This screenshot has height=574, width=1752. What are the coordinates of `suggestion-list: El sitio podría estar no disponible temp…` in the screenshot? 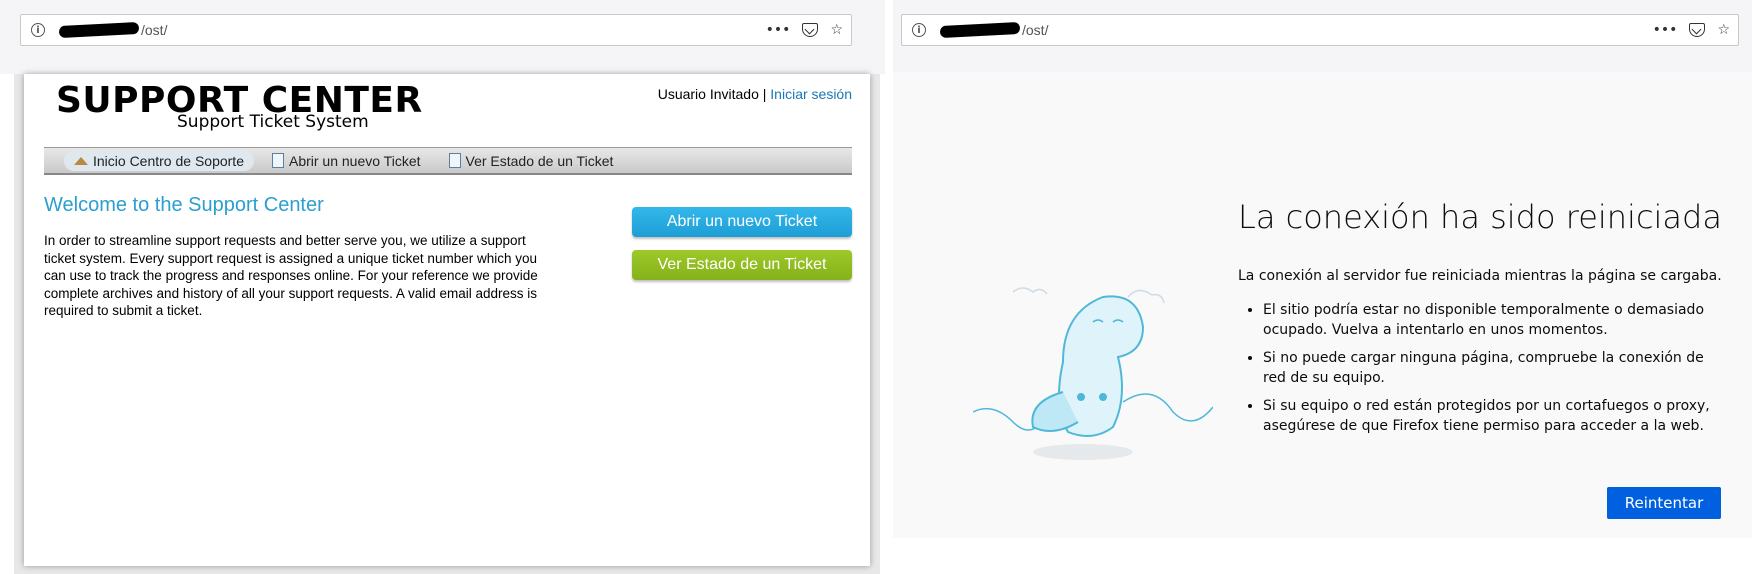 It's located at (1483, 372).